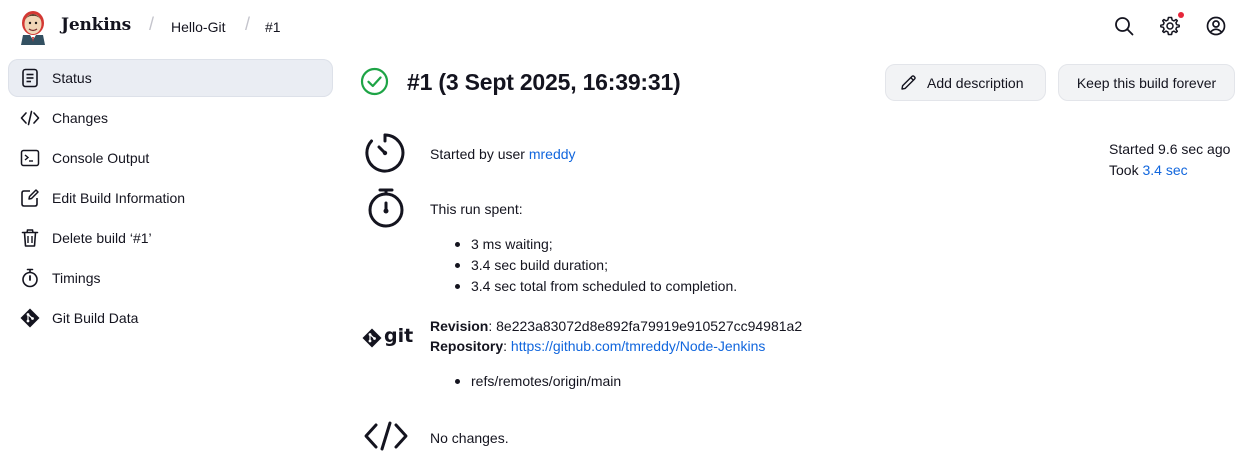  Describe the element at coordinates (80, 118) in the screenshot. I see `sidebar-item-label: Changes` at that location.